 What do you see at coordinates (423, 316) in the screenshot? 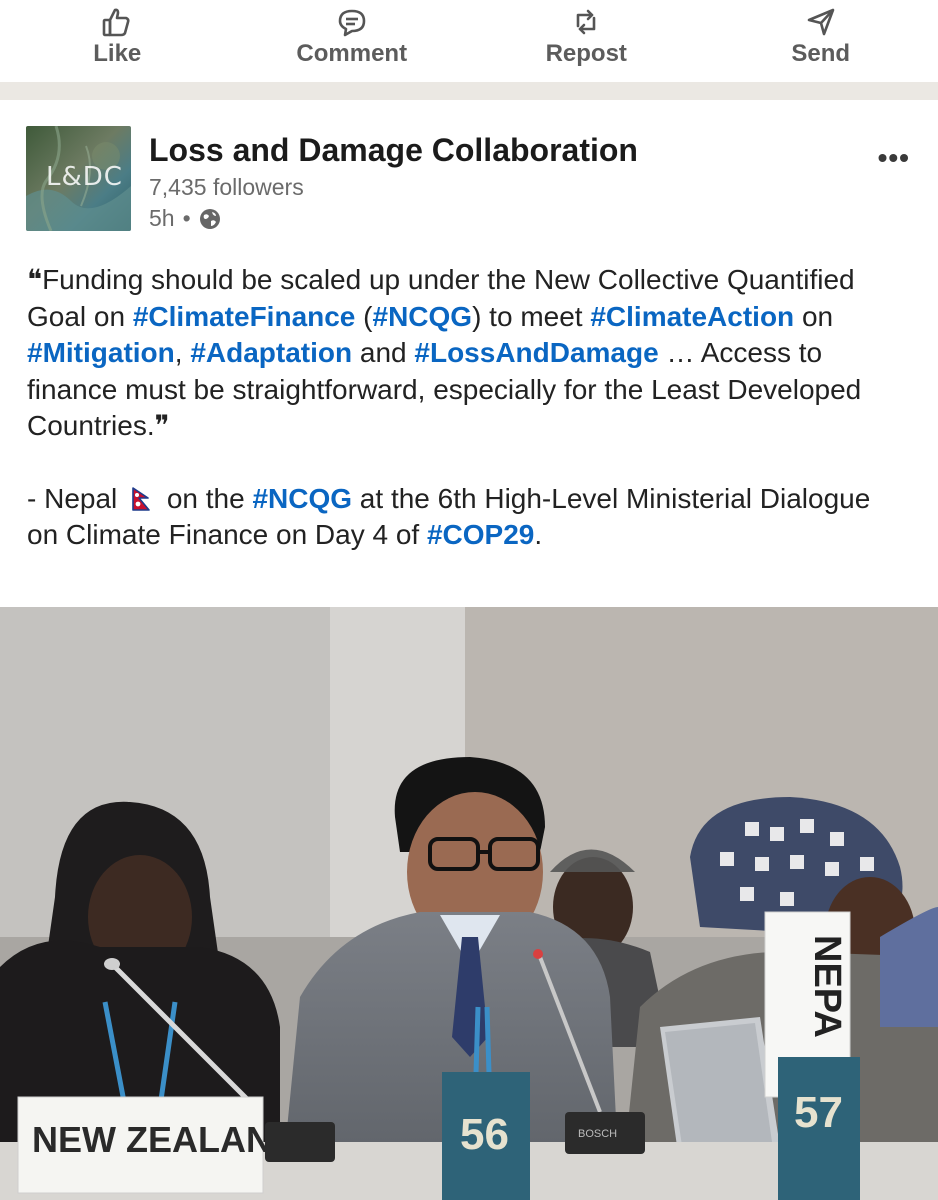
I see `hashtag-ncqg: #NCQG` at bounding box center [423, 316].